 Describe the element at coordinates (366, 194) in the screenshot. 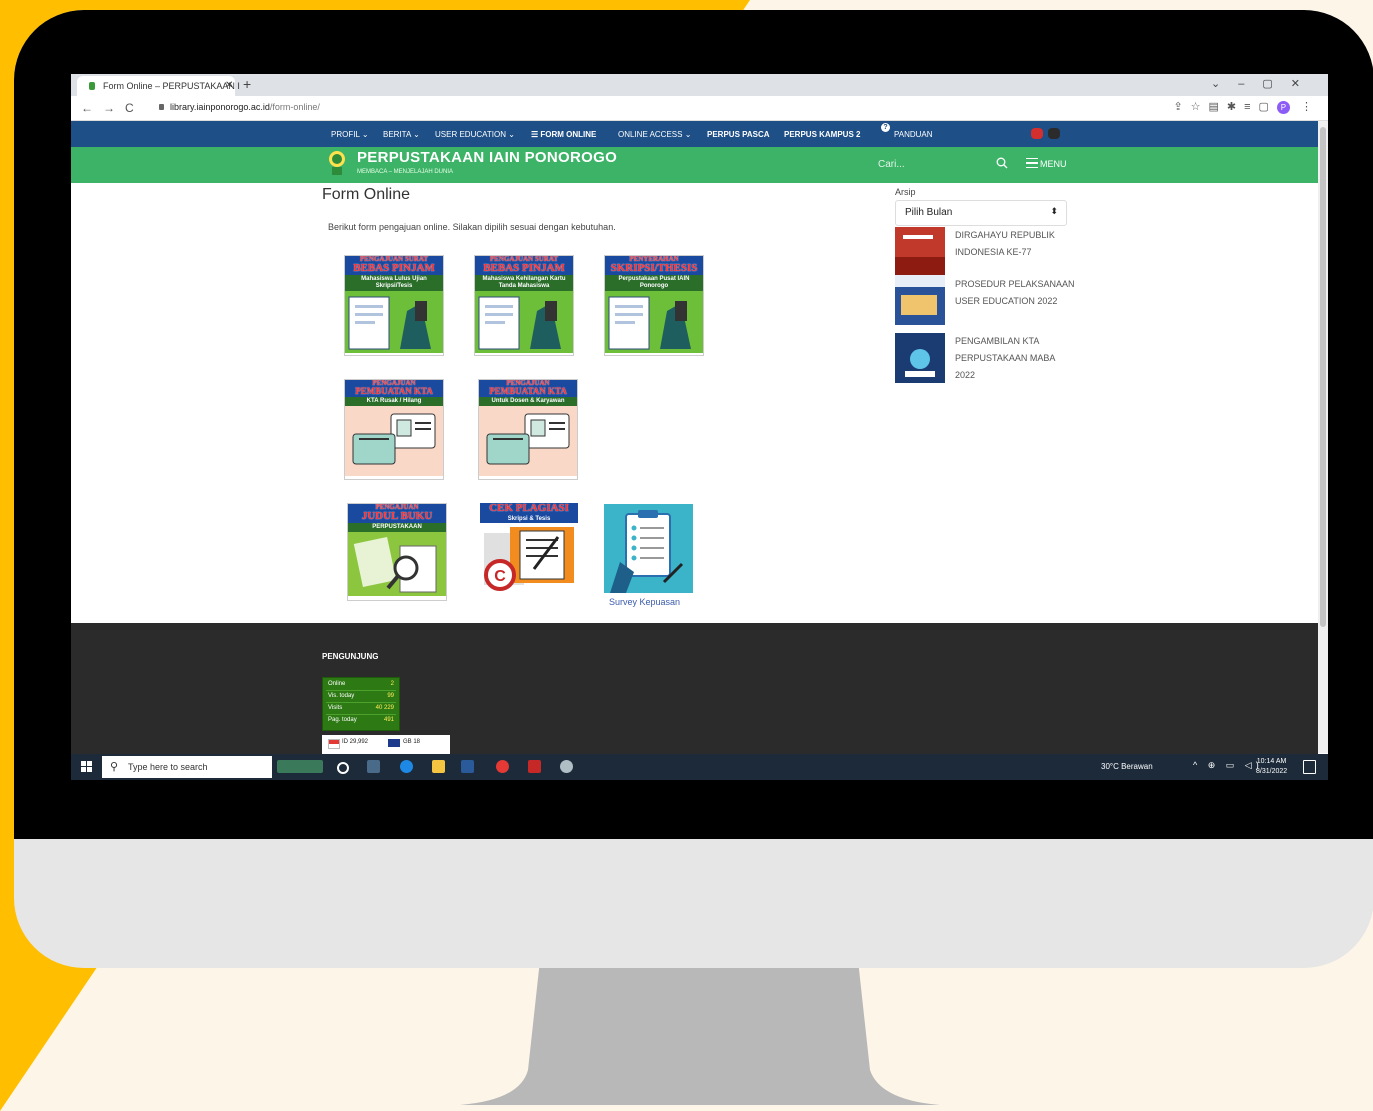

I see `page-title: Form Online` at that location.